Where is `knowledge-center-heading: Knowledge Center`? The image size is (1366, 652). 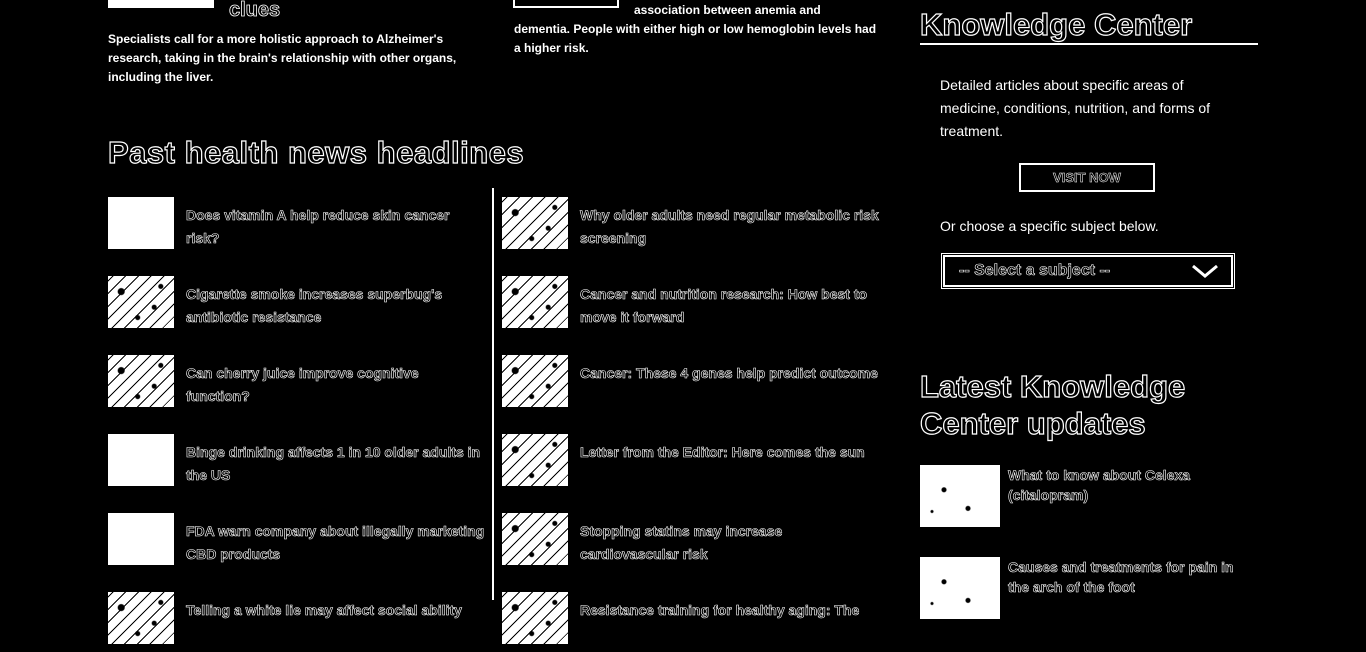 knowledge-center-heading: Knowledge Center is located at coordinates (1056, 24).